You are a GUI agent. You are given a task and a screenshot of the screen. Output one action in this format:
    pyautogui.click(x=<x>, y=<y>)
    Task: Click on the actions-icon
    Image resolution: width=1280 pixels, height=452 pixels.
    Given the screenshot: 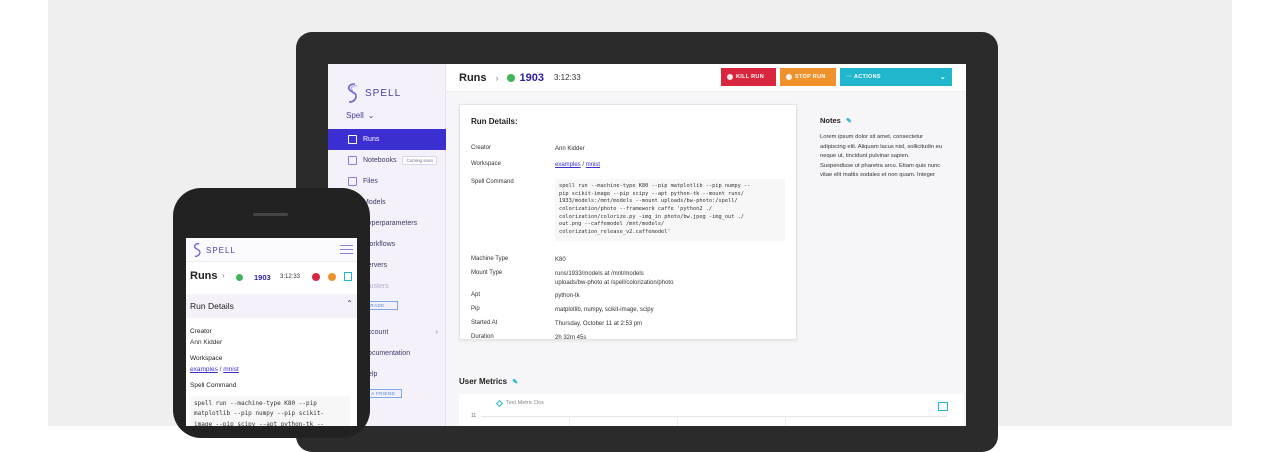 What is the action you would take?
    pyautogui.click(x=348, y=276)
    